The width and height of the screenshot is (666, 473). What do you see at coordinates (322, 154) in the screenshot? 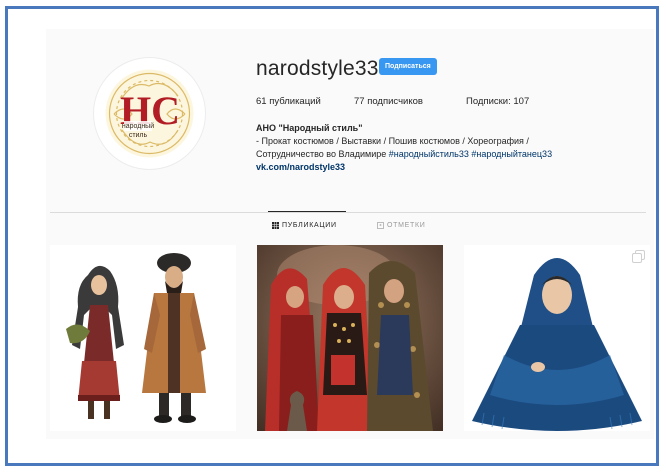
I see `bio-line-2-text: Сотрудничество во Владимире` at bounding box center [322, 154].